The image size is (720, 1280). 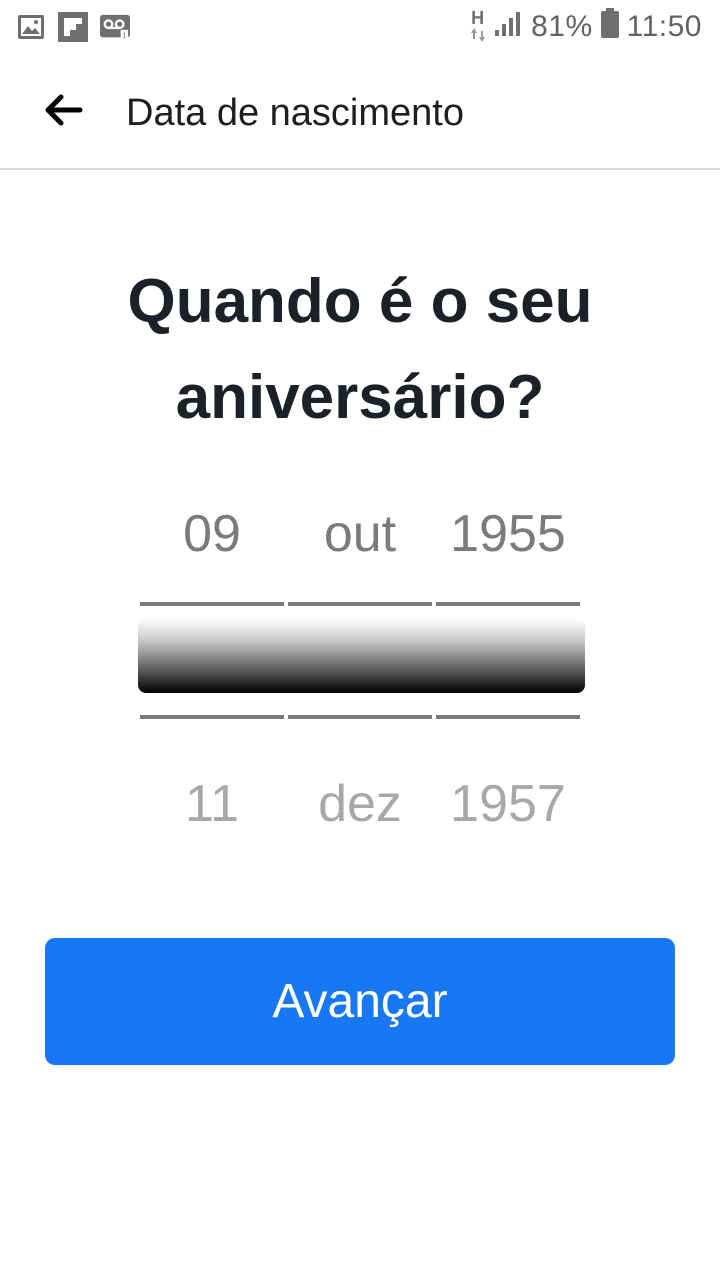 I want to click on next-button: Avançar, so click(x=360, y=1001).